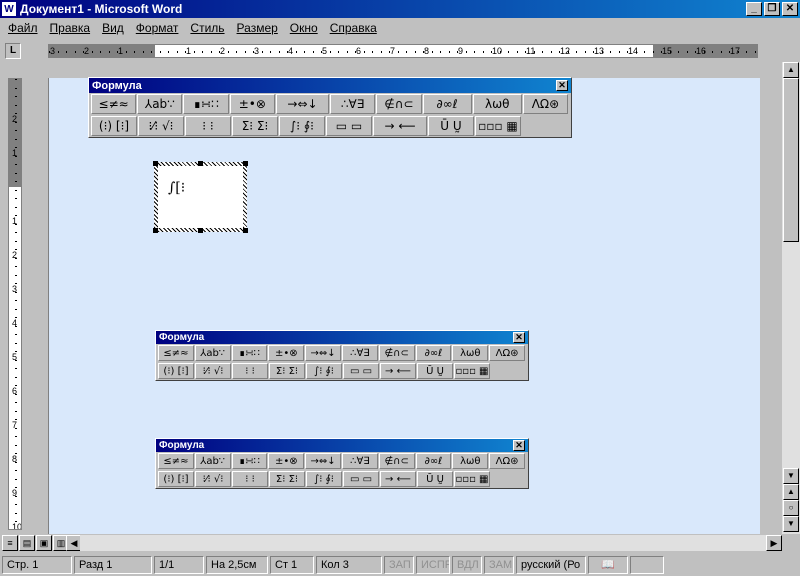 This screenshot has width=800, height=576. What do you see at coordinates (113, 28) in the screenshot?
I see `menu-view: Вид` at bounding box center [113, 28].